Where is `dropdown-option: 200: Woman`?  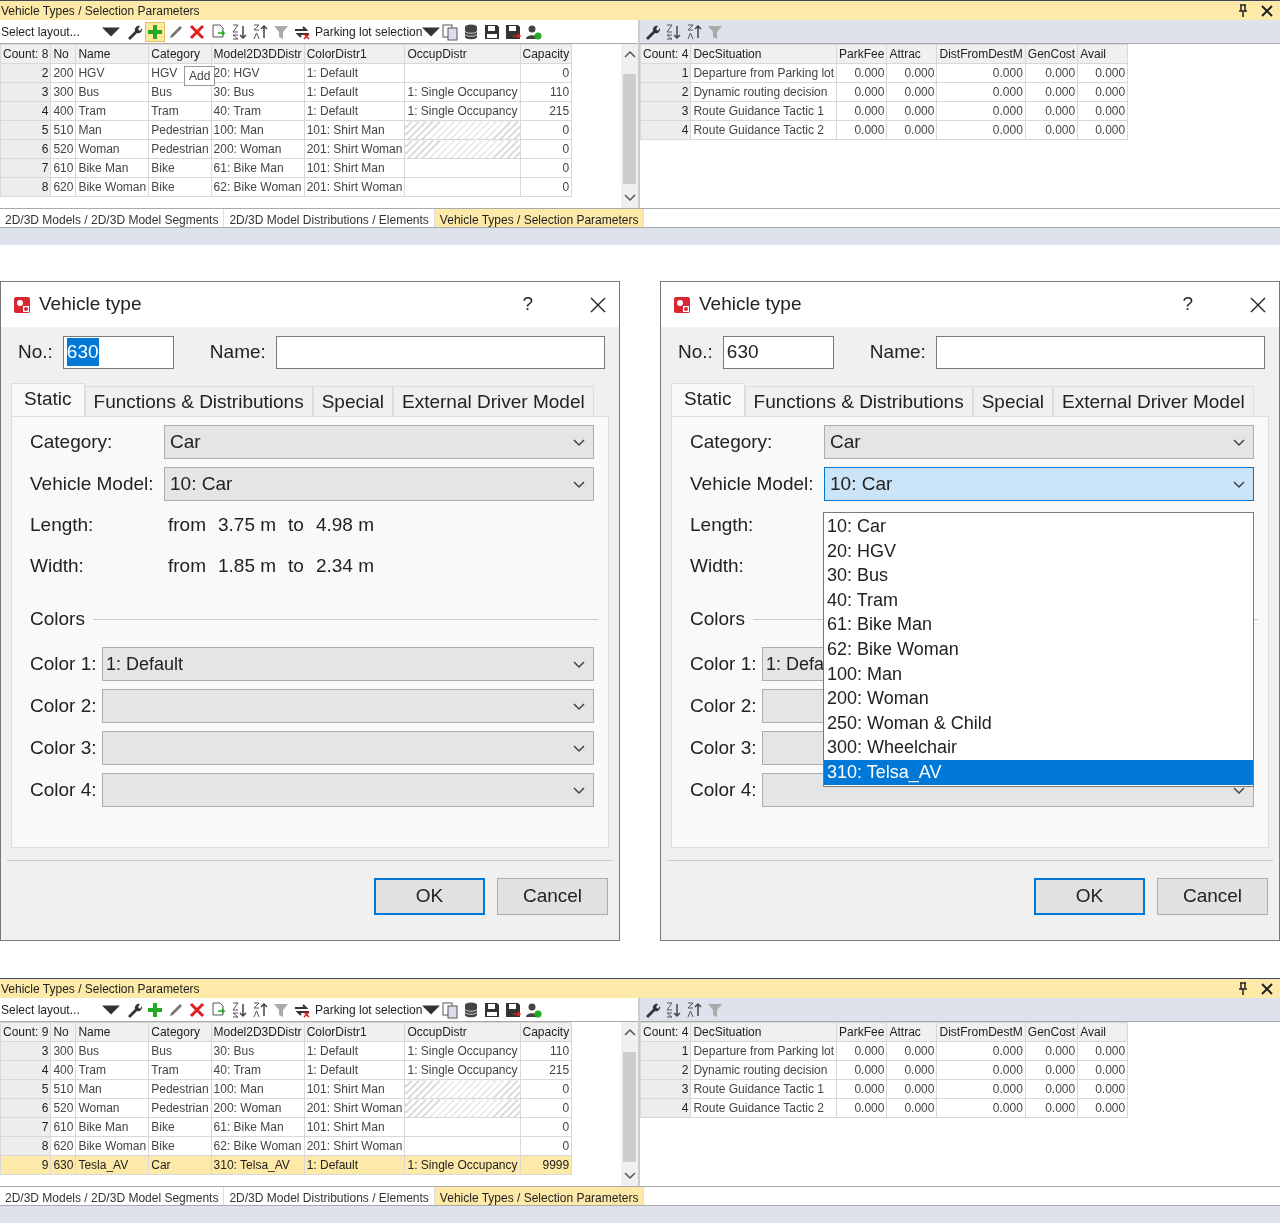 dropdown-option: 200: Woman is located at coordinates (1038, 698).